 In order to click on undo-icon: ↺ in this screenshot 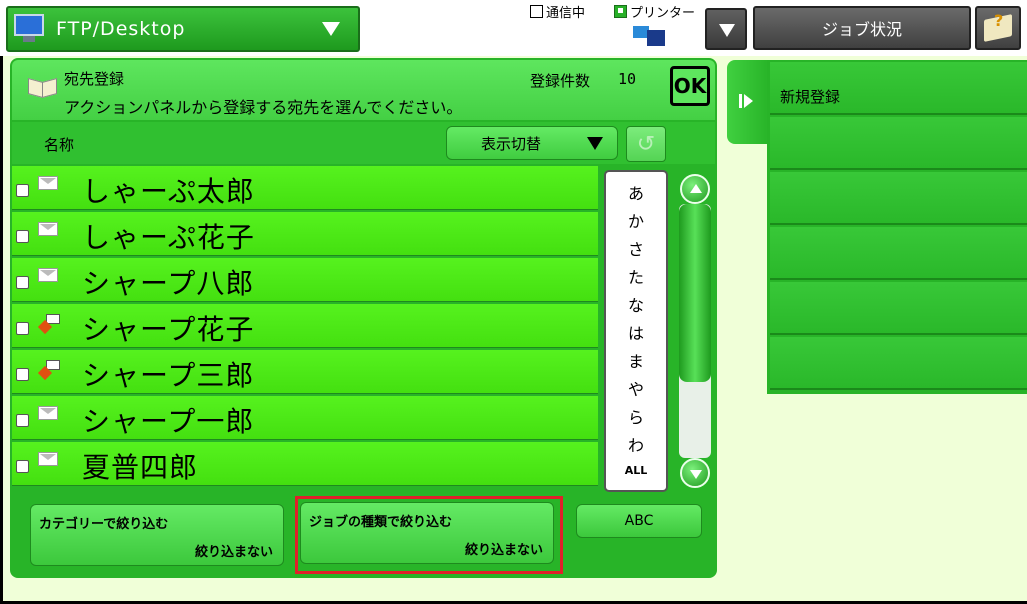, I will do `click(646, 144)`.